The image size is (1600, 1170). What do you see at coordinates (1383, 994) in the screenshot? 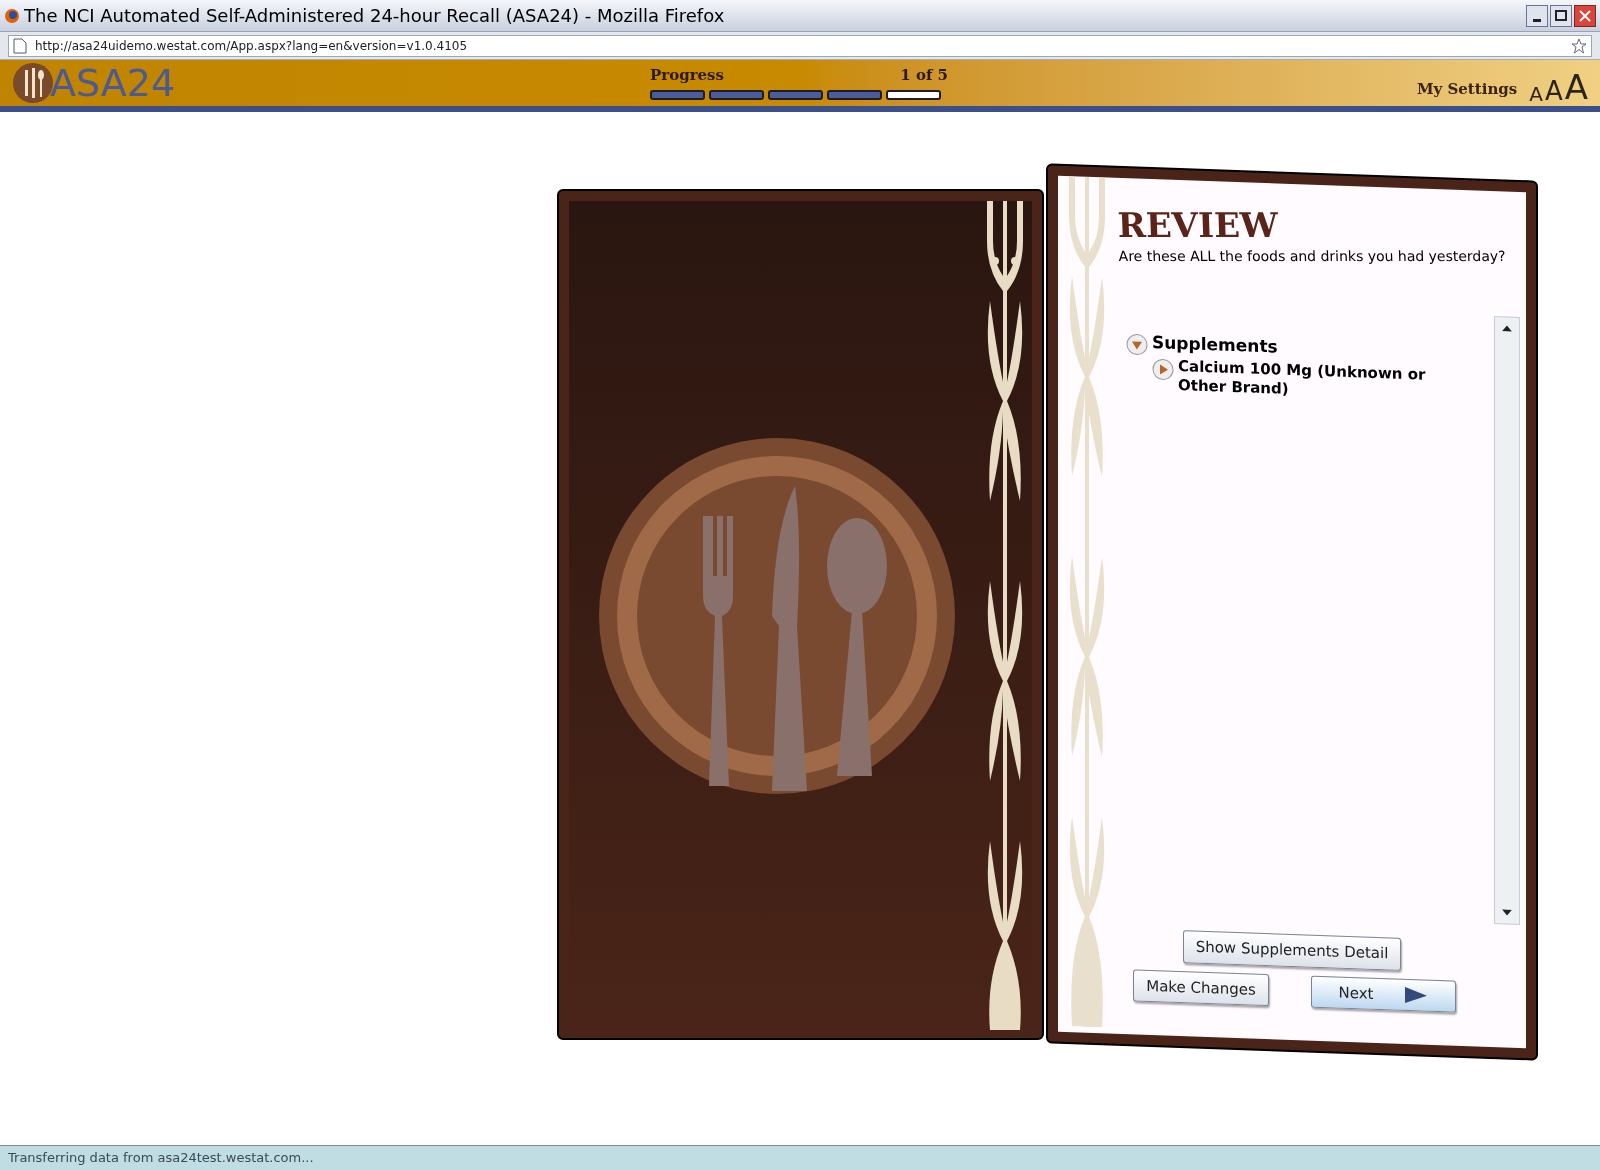
I see `next-button: Next` at bounding box center [1383, 994].